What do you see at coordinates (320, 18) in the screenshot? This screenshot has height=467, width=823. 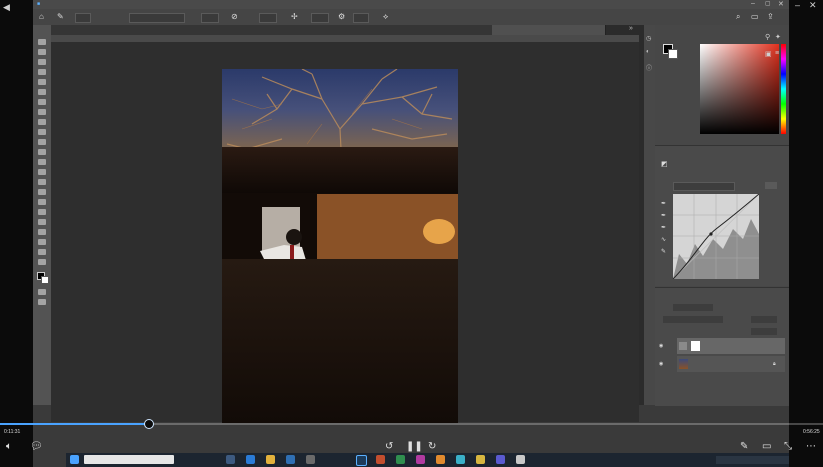 I see `smoothing-field` at bounding box center [320, 18].